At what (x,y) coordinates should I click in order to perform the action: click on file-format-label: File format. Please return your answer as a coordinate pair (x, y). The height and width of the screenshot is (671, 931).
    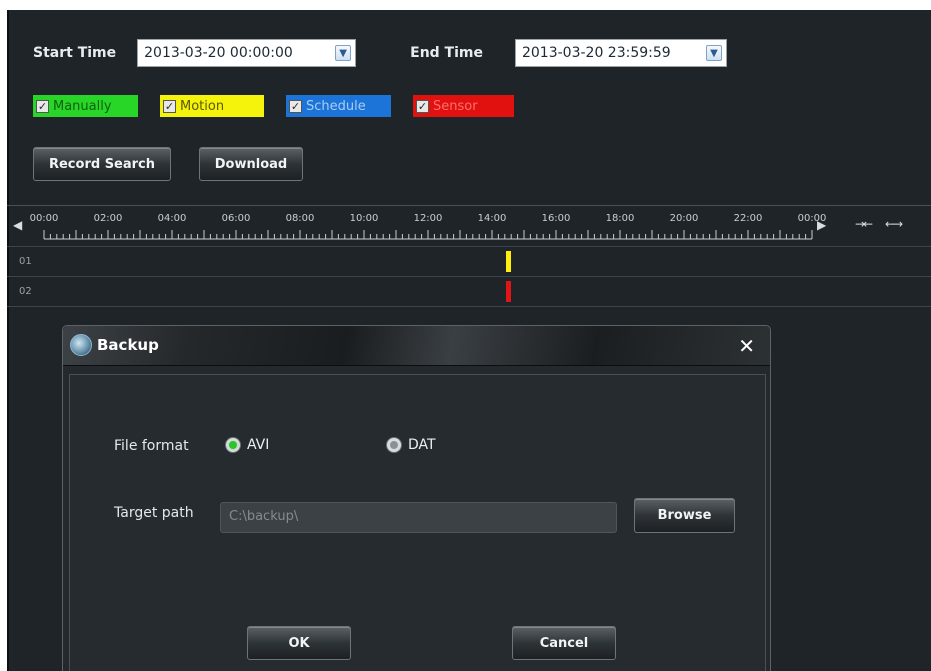
    Looking at the image, I should click on (151, 446).